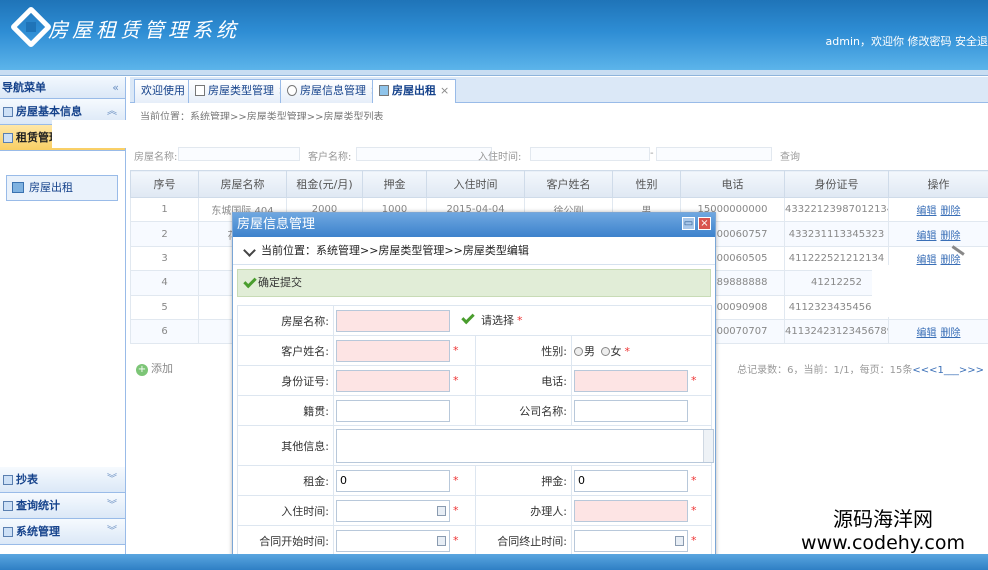  Describe the element at coordinates (523, 380) in the screenshot. I see `phone-label: 电话:` at that location.